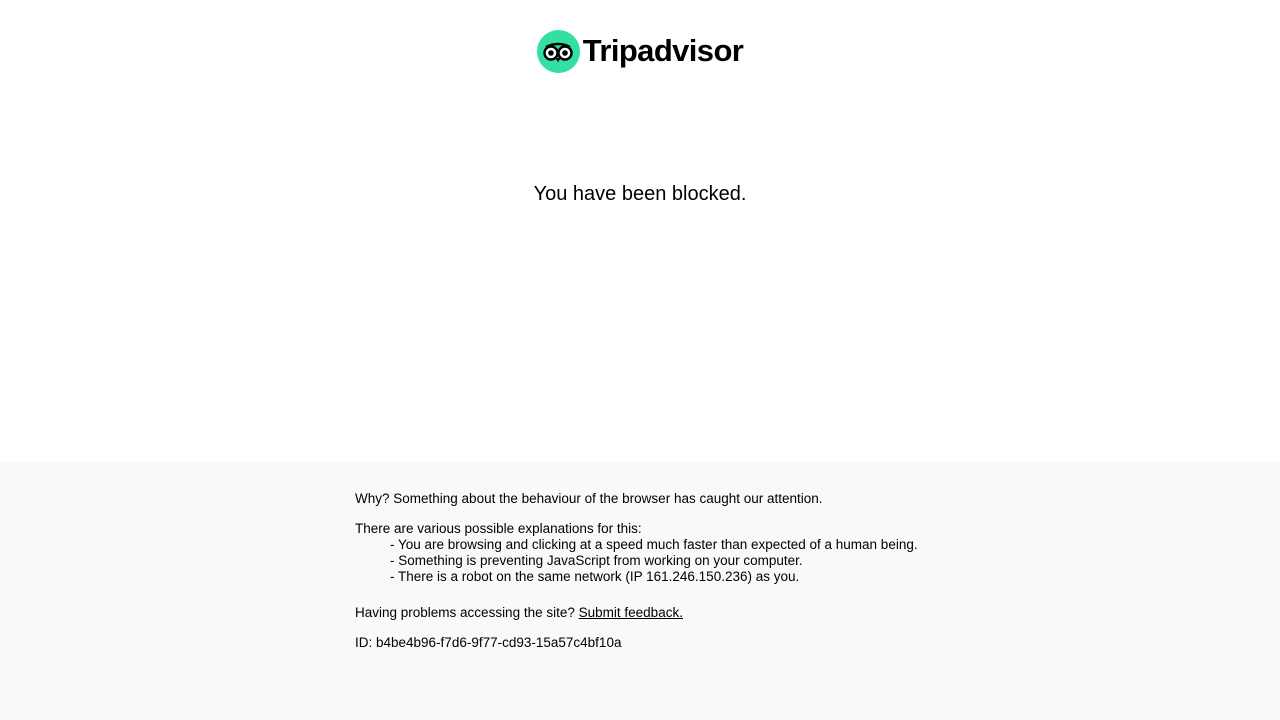 This screenshot has width=1280, height=720. I want to click on submit-feedback-link: Submit feedback., so click(631, 612).